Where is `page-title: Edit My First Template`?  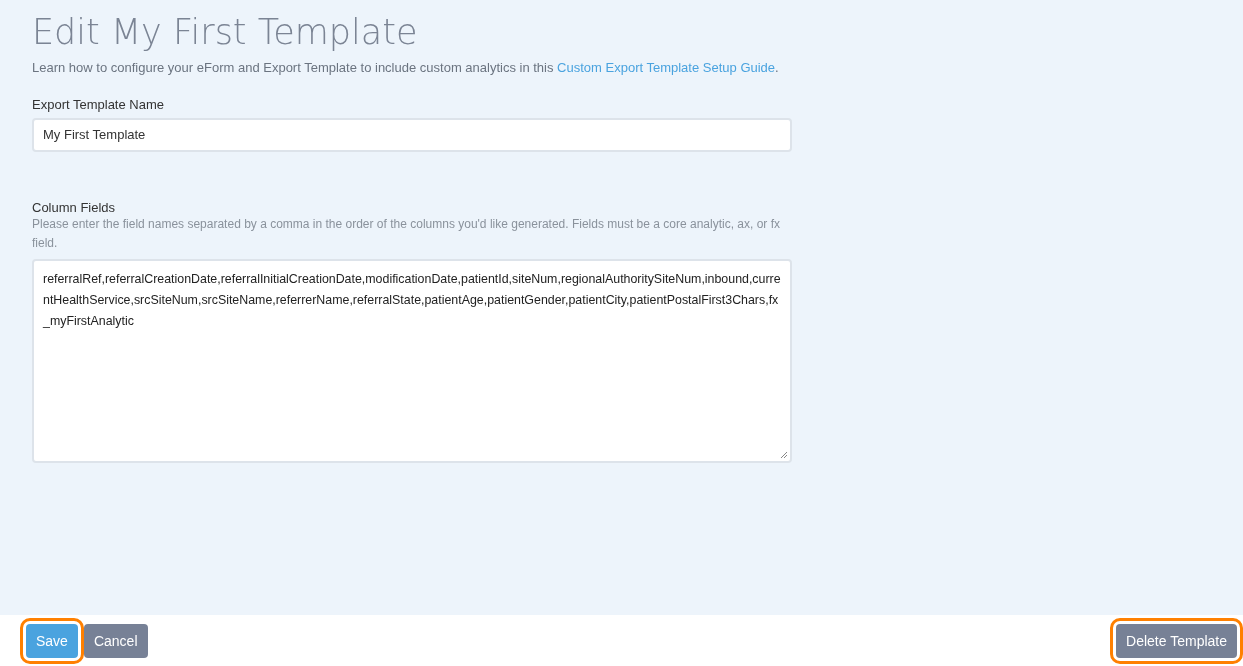
page-title: Edit My First Template is located at coordinates (225, 32).